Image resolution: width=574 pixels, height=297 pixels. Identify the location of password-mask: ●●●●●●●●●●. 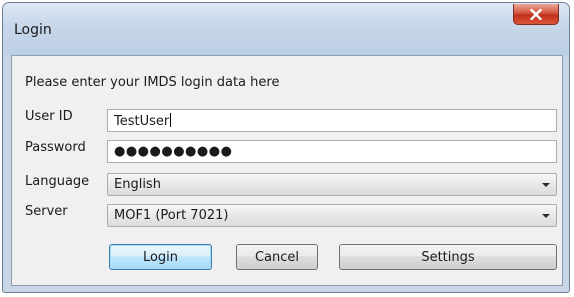
(173, 151).